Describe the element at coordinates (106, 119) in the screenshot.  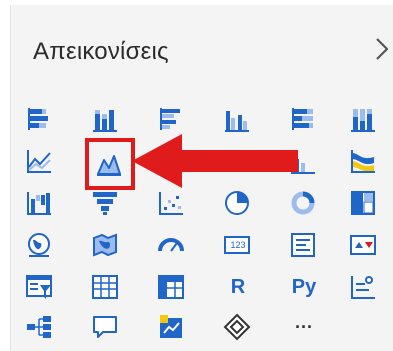
I see `stacked-column-chart-icon` at that location.